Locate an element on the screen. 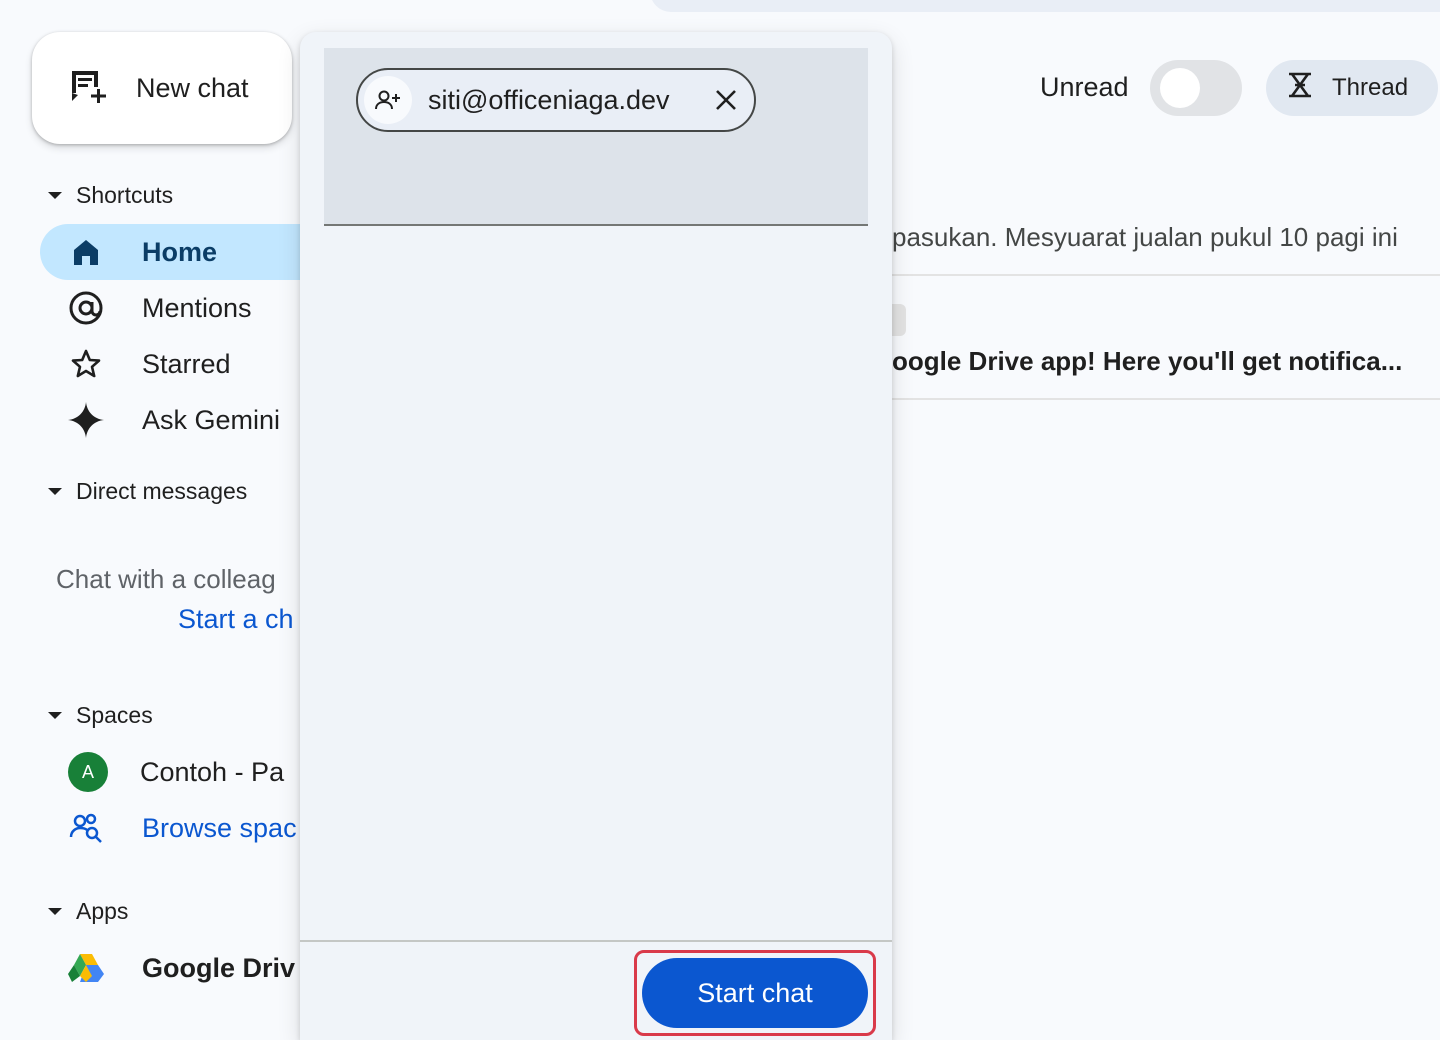 This screenshot has width=1440, height=1040. thread-button: Thread is located at coordinates (1352, 88).